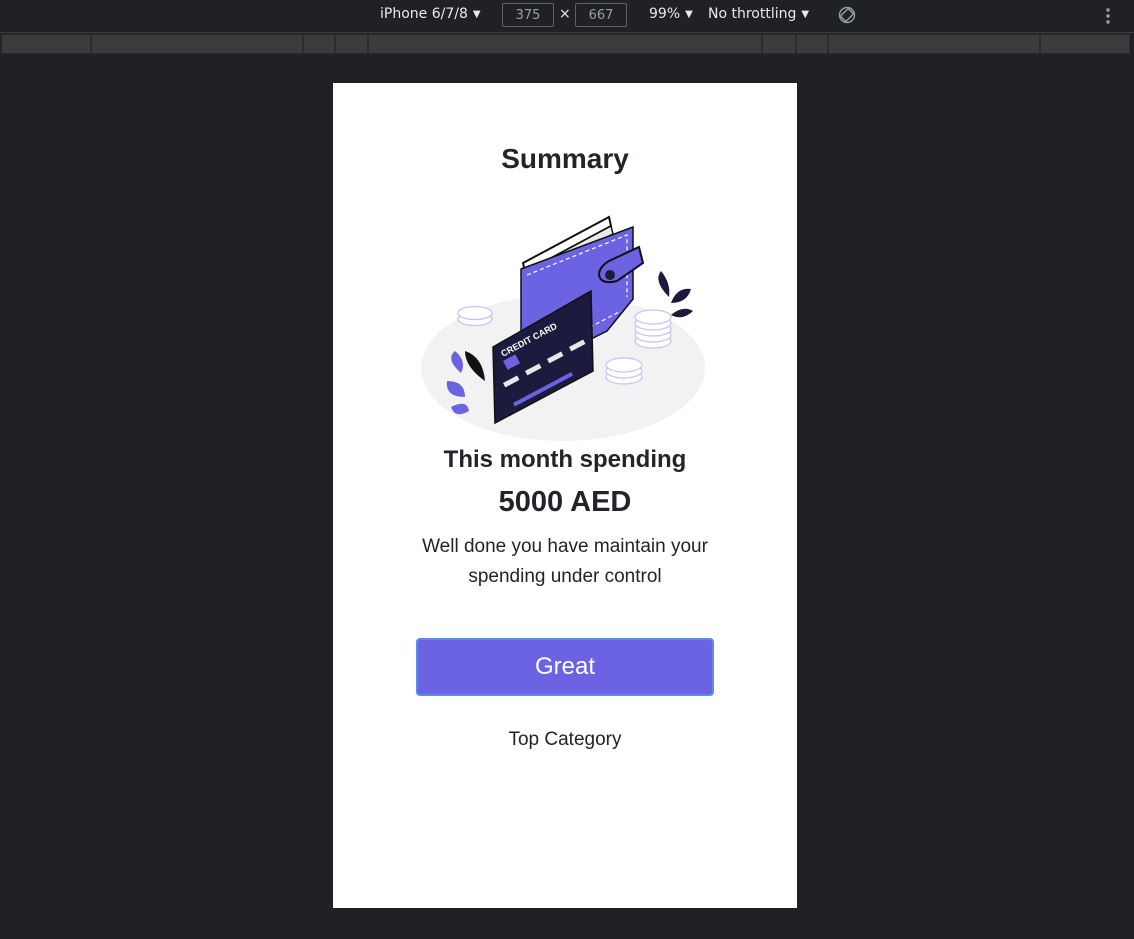 The height and width of the screenshot is (939, 1134). I want to click on spending-heading: This month spending, so click(565, 459).